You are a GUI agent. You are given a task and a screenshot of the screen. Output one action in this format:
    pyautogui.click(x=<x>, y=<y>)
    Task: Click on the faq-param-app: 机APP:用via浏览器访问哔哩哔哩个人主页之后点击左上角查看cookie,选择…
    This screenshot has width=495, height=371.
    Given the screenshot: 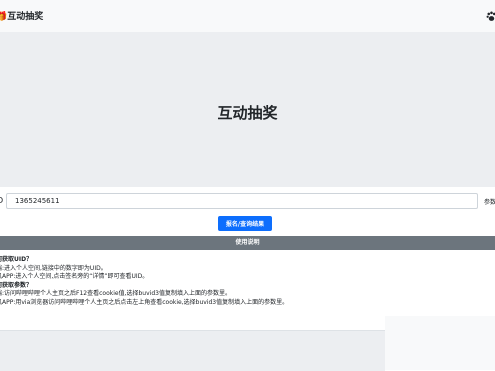 What is the action you would take?
    pyautogui.click(x=144, y=302)
    